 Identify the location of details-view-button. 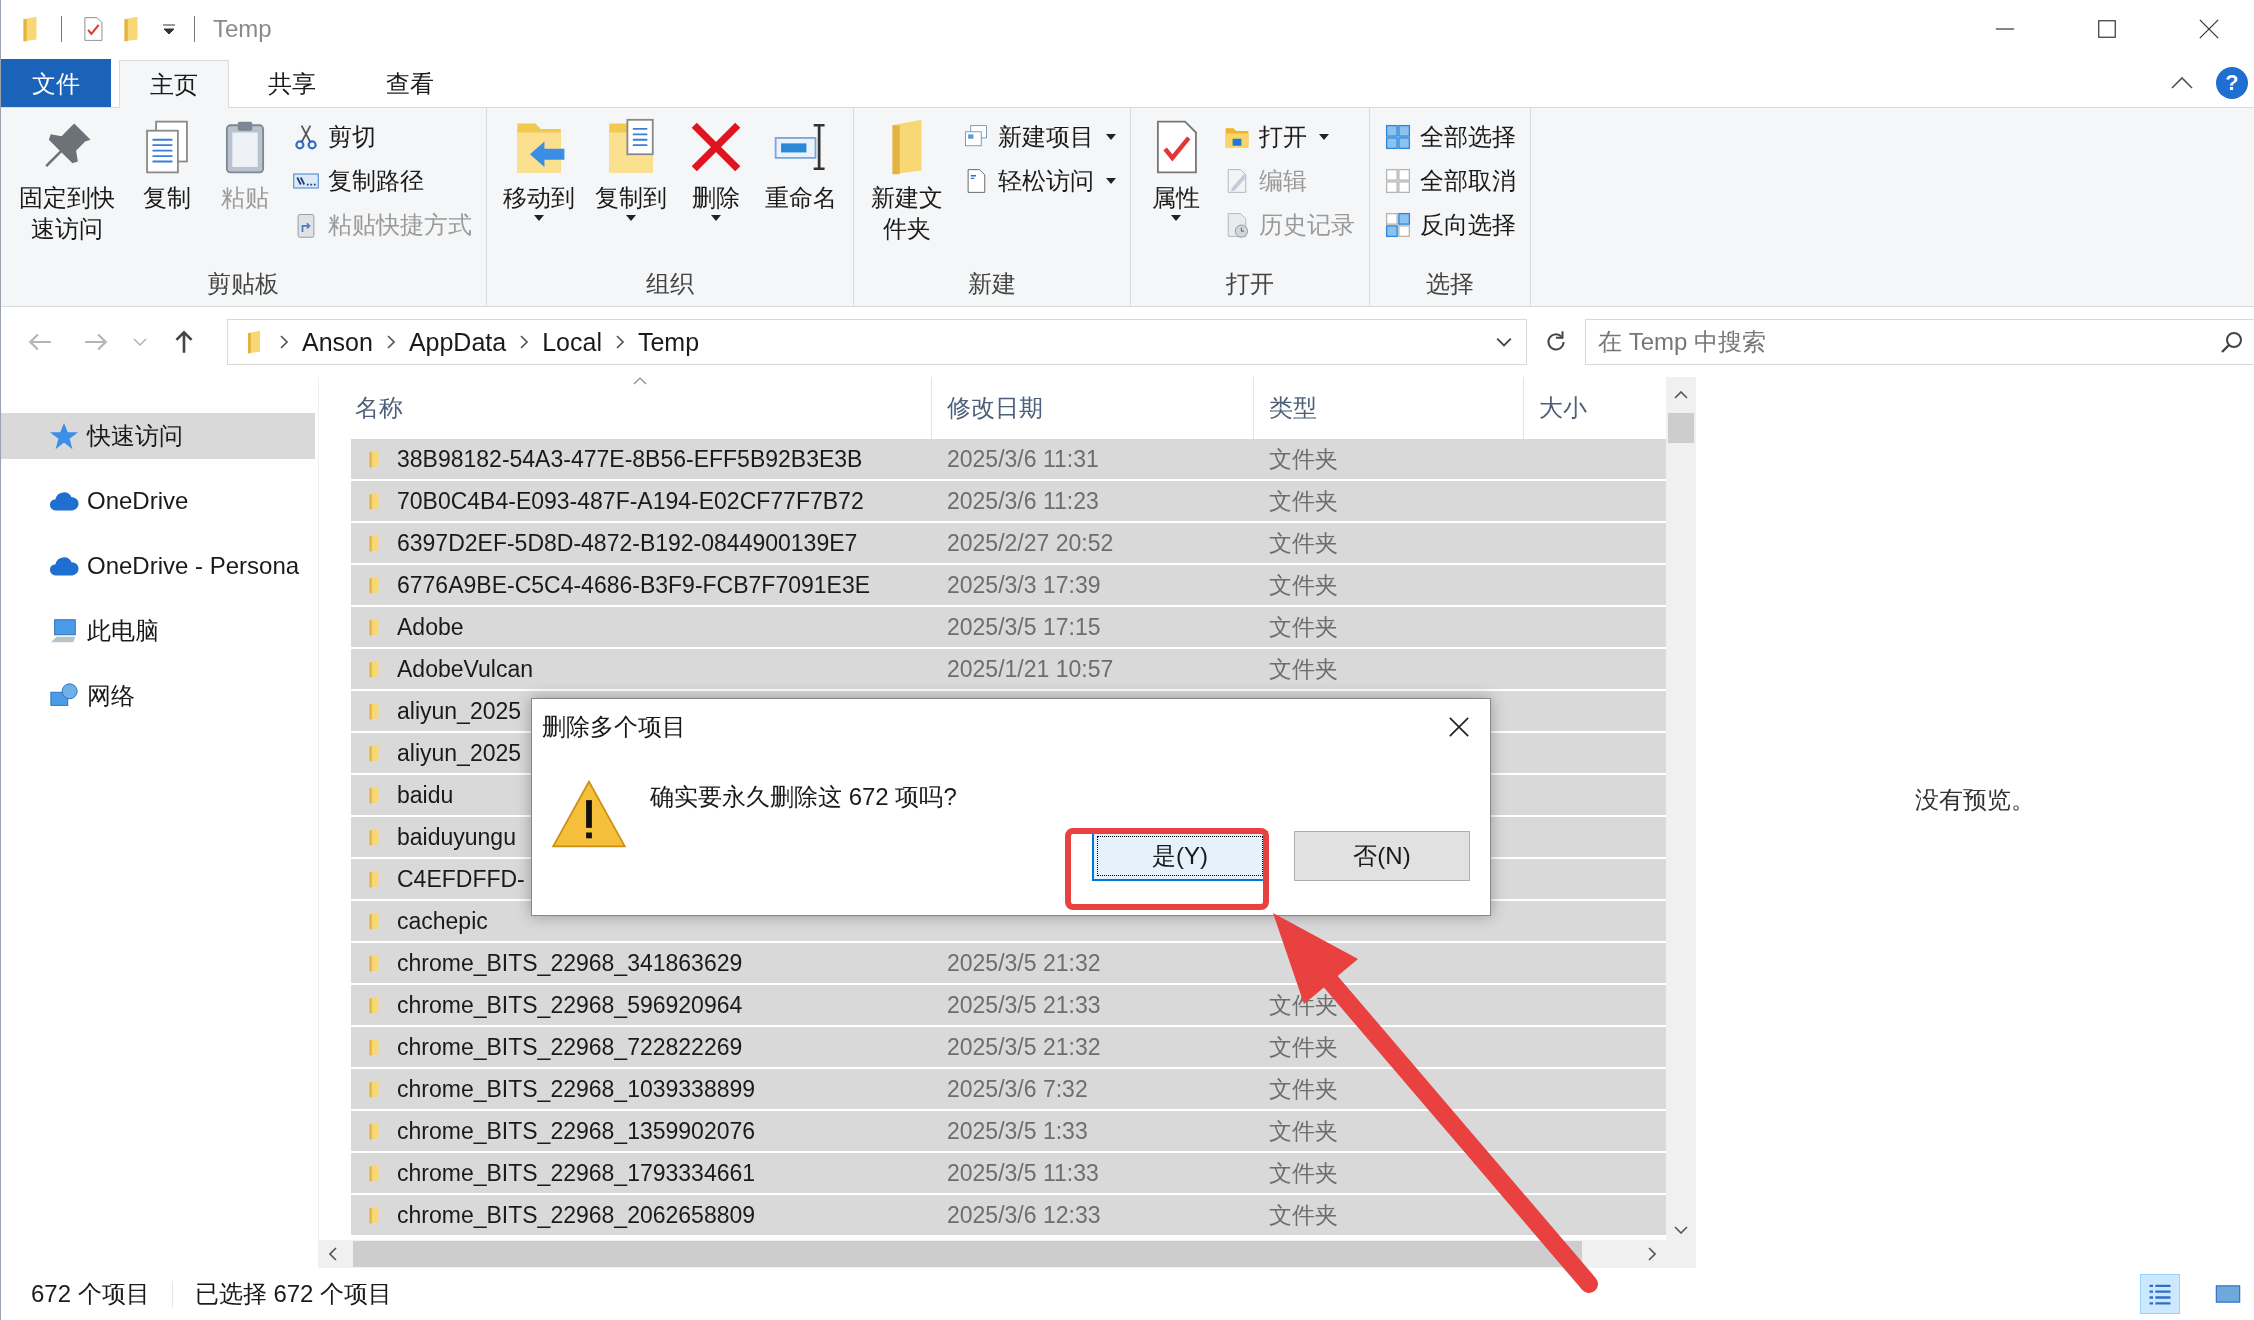
(2160, 1294).